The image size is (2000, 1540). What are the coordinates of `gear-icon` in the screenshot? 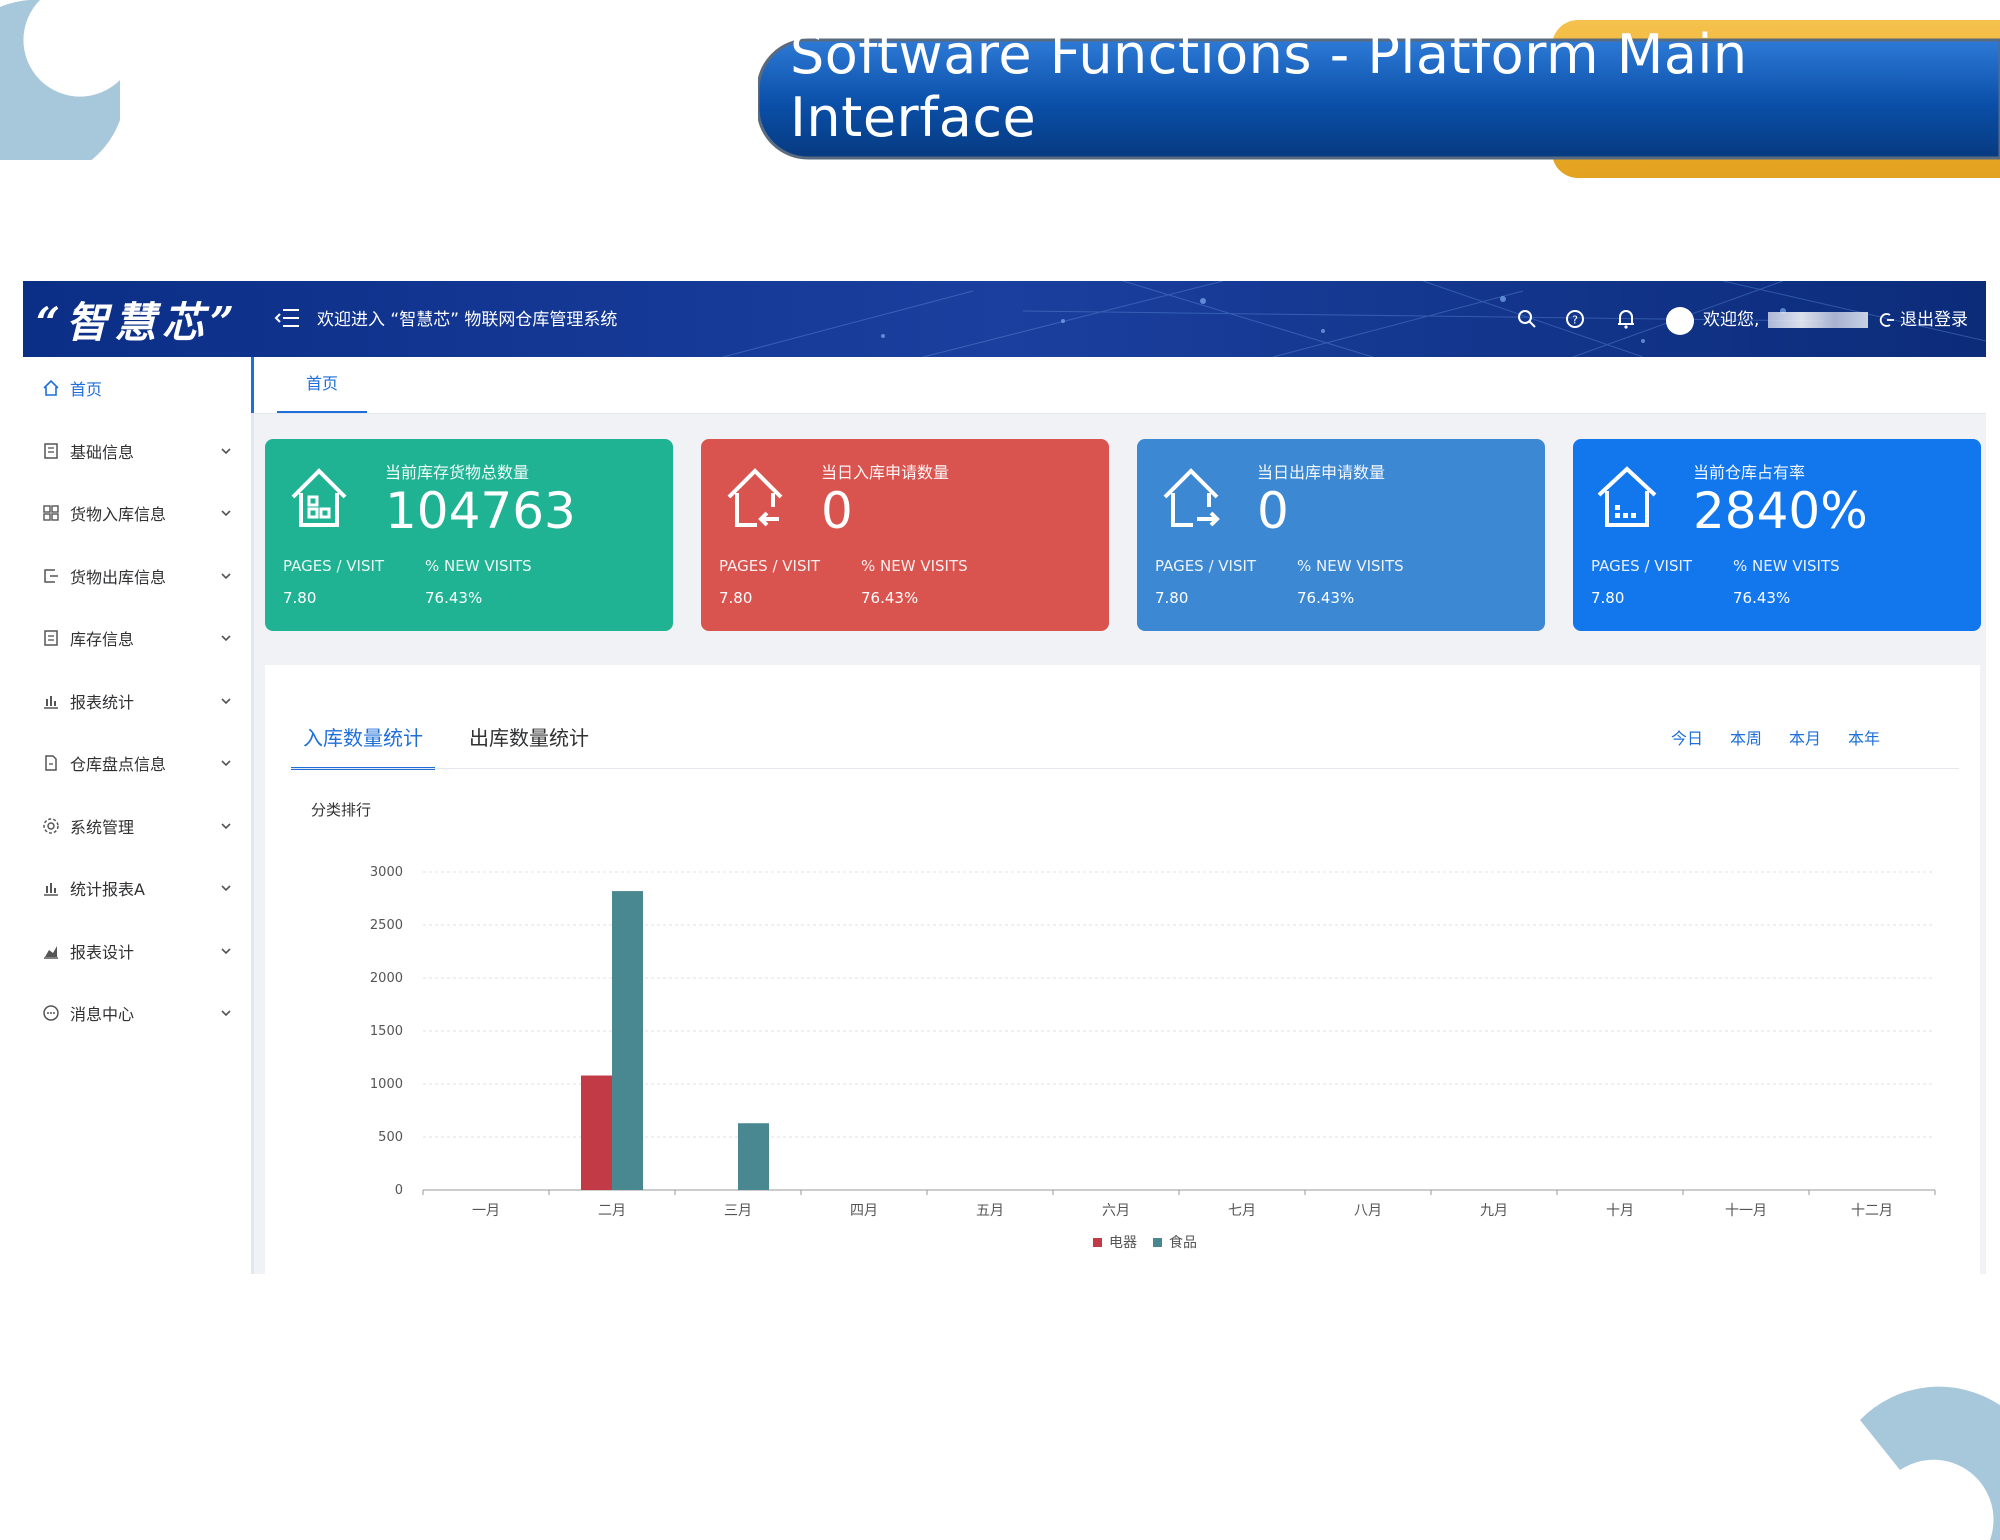 It's located at (51, 825).